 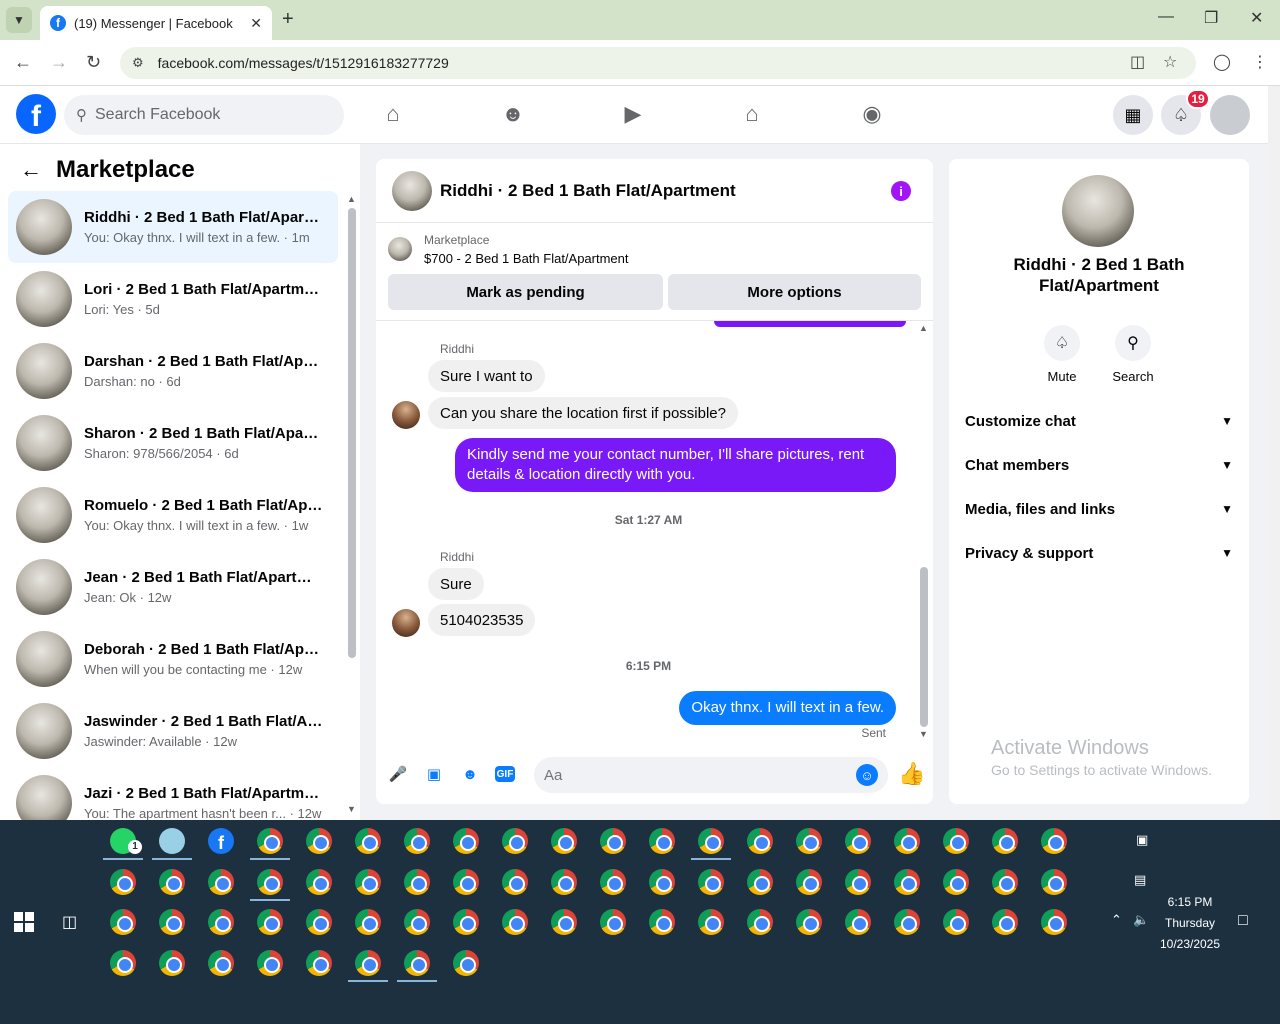 I want to click on message-input-wrapper: ☺, so click(x=711, y=775).